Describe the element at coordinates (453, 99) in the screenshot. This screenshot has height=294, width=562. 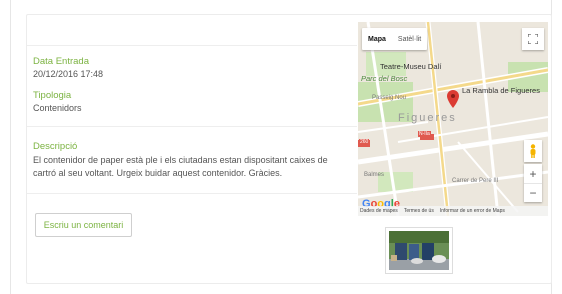
I see `map-marker-icon` at that location.